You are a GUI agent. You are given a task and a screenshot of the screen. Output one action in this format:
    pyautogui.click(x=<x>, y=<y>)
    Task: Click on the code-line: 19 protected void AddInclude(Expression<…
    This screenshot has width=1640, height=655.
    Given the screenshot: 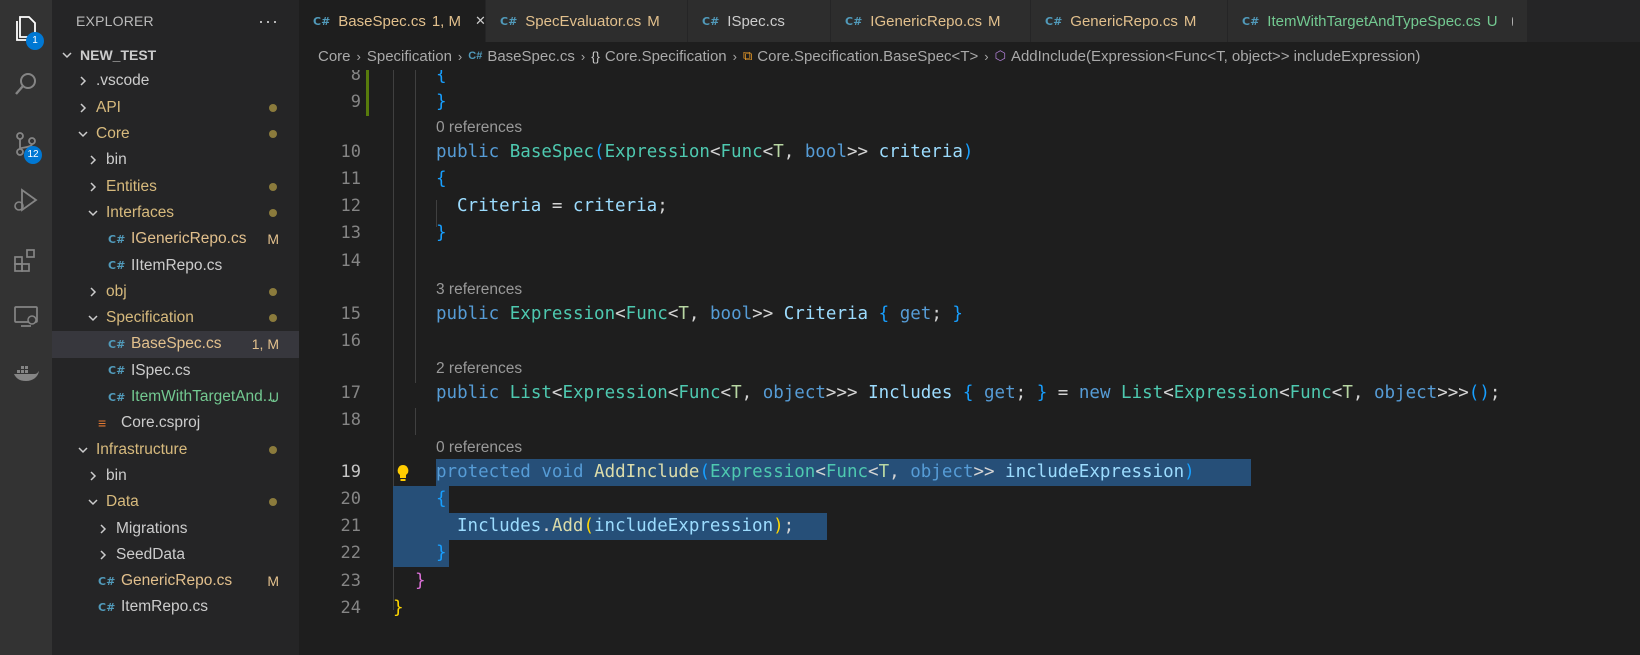 What is the action you would take?
    pyautogui.click(x=969, y=472)
    